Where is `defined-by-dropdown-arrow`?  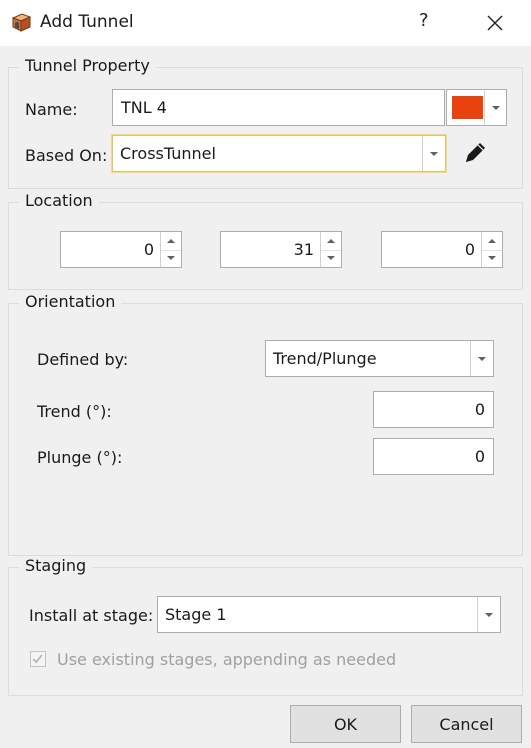 defined-by-dropdown-arrow is located at coordinates (481, 358).